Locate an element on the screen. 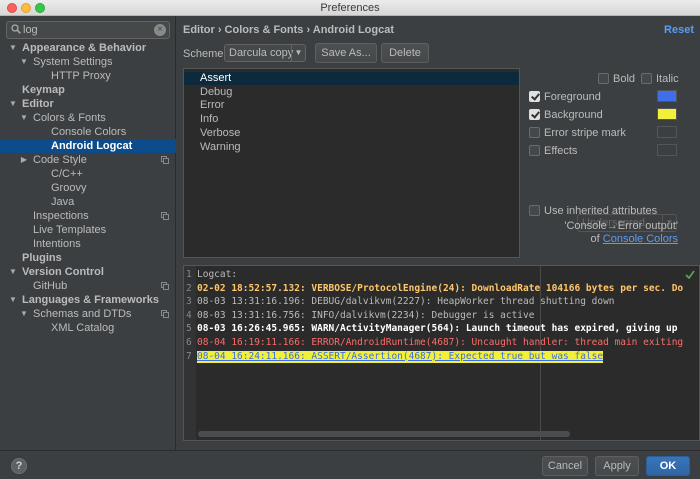  settings-search-input is located at coordinates (88, 30).